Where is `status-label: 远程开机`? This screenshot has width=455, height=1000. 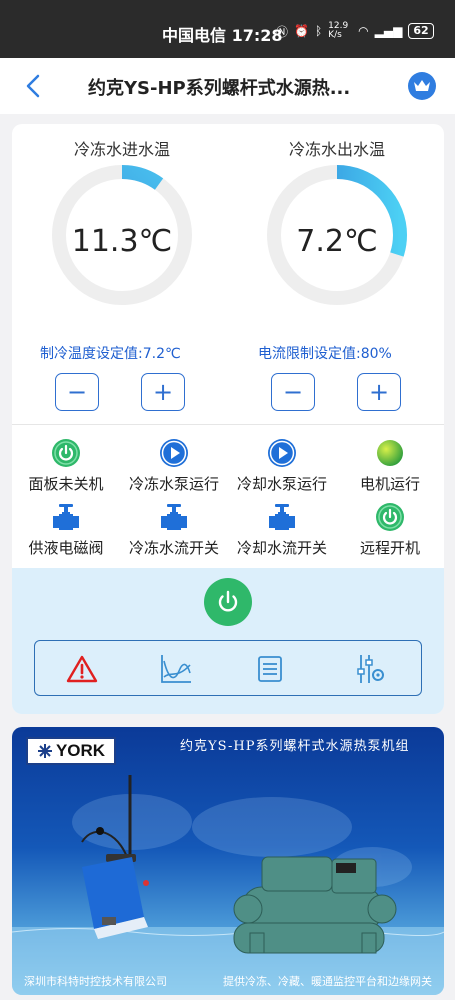
status-label: 远程开机 is located at coordinates (389, 548).